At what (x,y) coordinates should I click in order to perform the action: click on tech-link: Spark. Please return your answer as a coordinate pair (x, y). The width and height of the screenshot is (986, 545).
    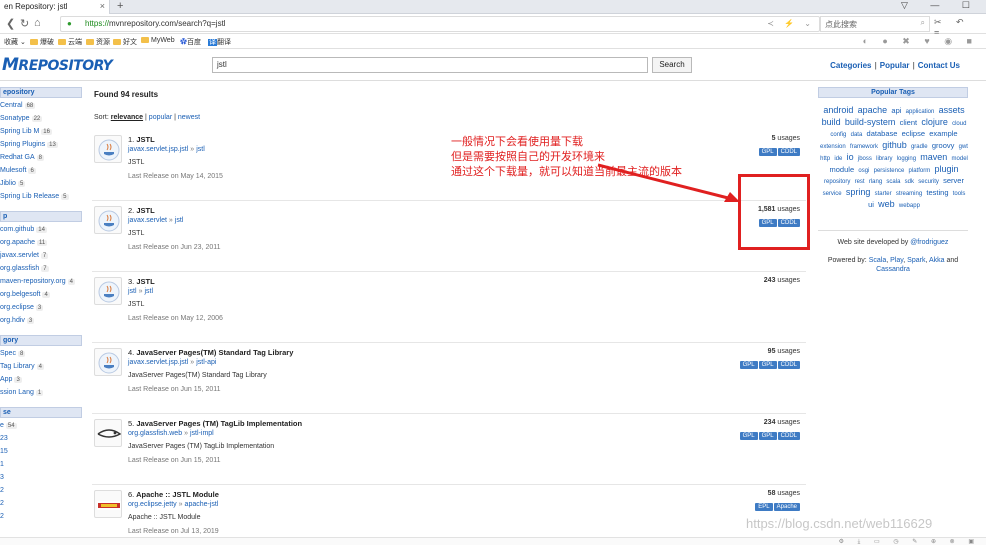
    Looking at the image, I should click on (916, 260).